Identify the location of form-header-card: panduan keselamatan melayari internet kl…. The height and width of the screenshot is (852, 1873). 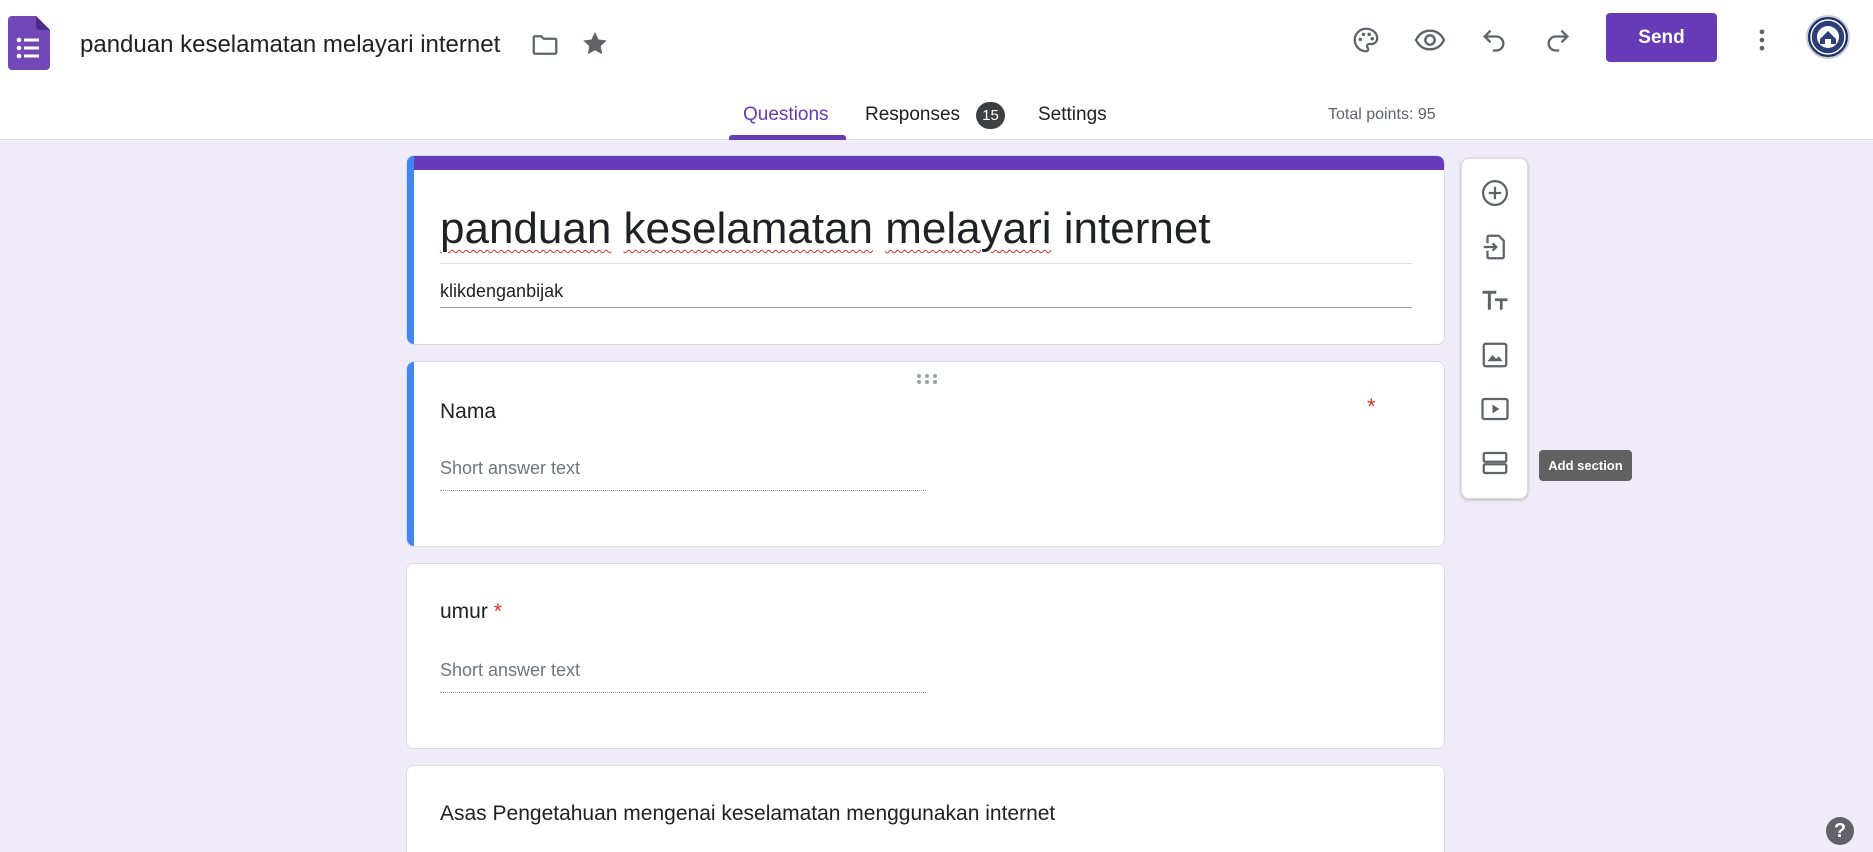
(925, 250).